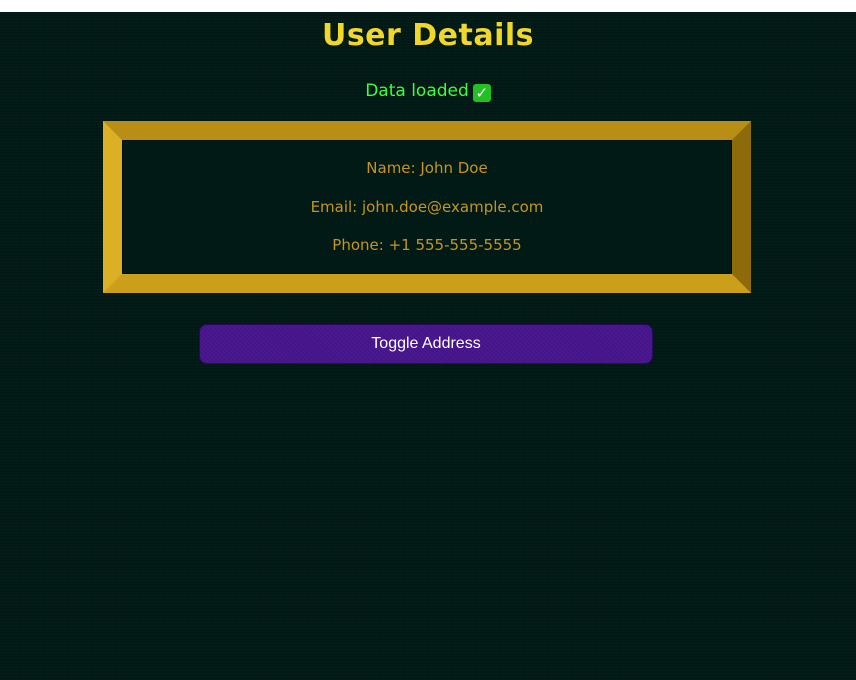  I want to click on page-title: User Details, so click(428, 35).